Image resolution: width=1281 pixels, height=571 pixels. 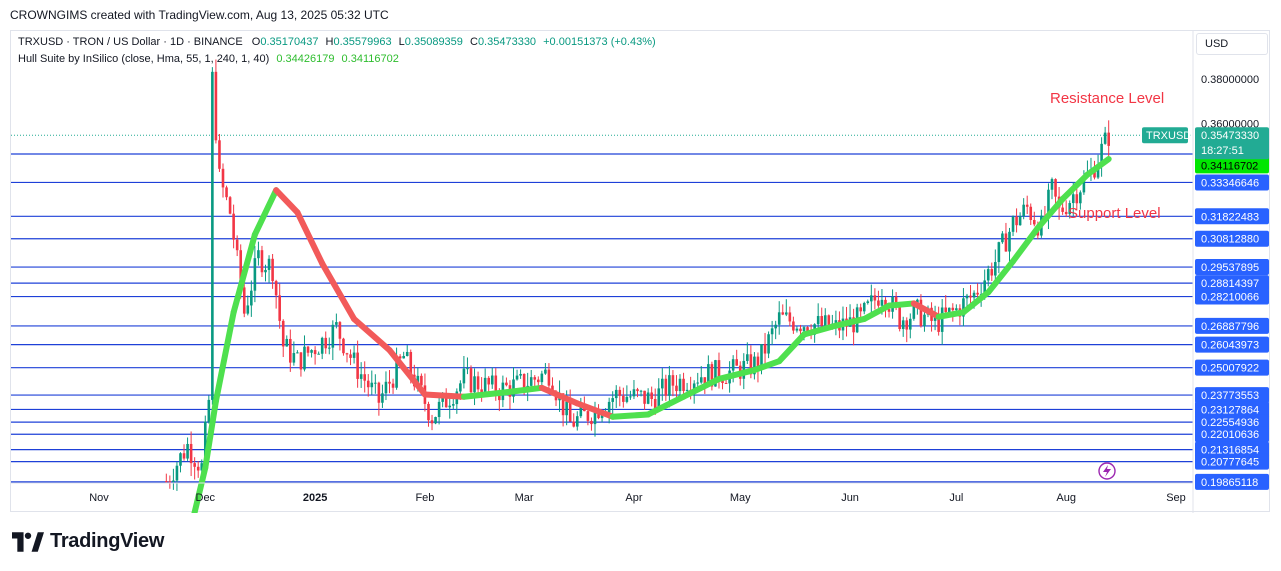 What do you see at coordinates (1232, 44) in the screenshot?
I see `currency-selector: USD` at bounding box center [1232, 44].